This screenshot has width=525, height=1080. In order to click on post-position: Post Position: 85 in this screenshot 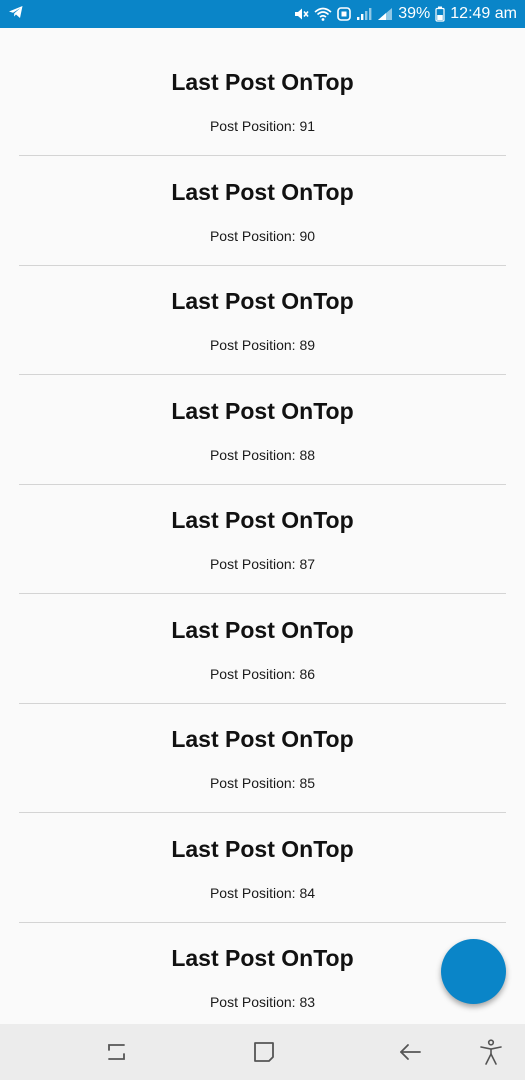, I will do `click(262, 783)`.